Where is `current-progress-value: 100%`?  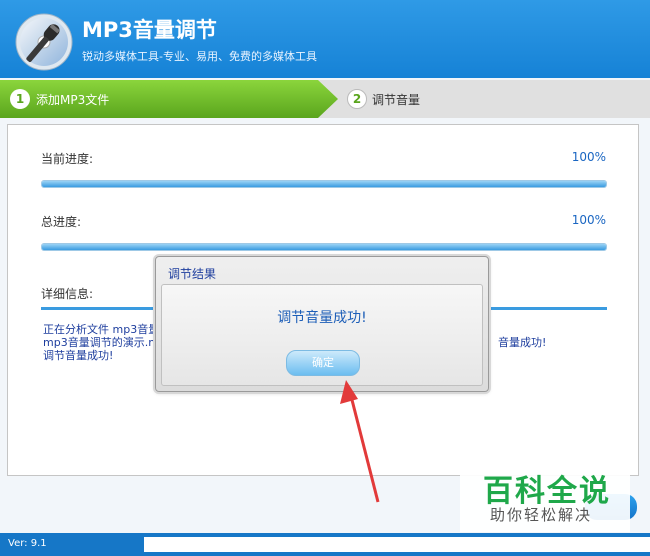 current-progress-value: 100% is located at coordinates (588, 157).